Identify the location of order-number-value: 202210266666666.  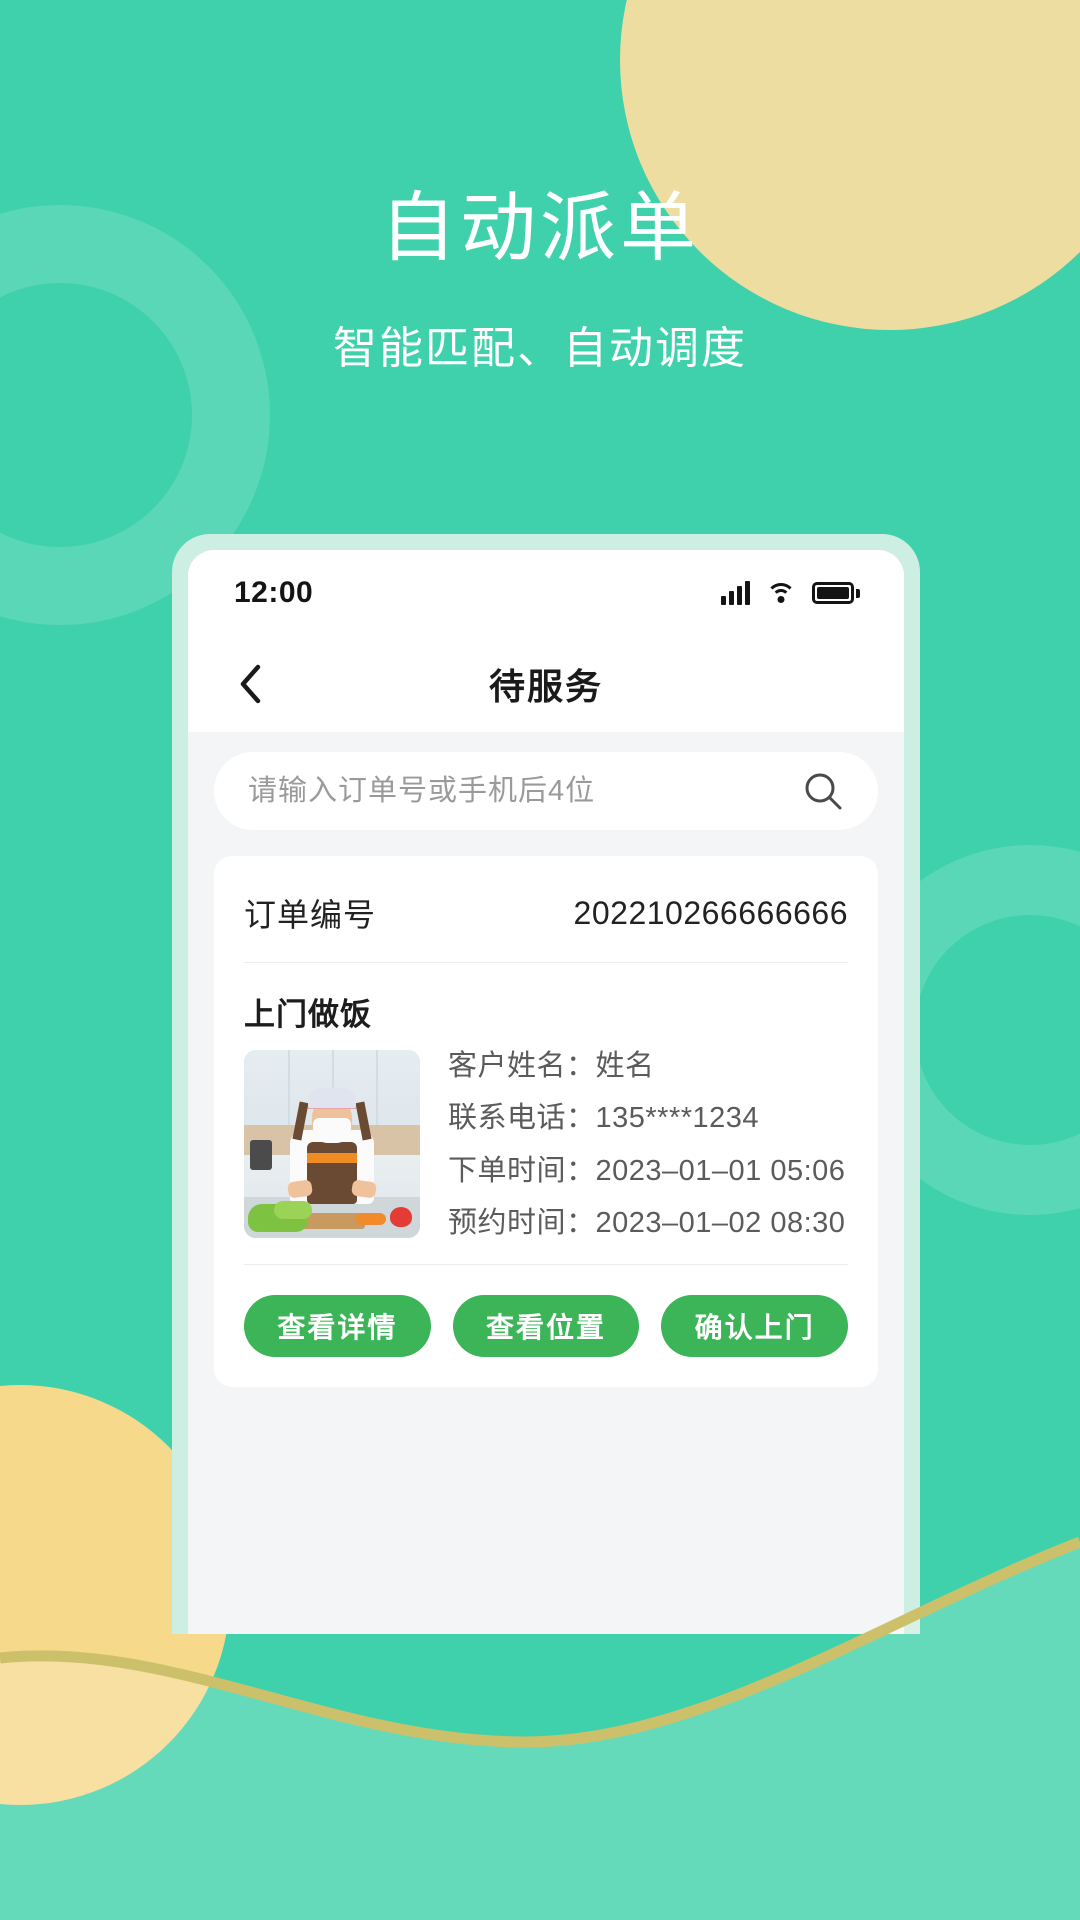
(710, 912).